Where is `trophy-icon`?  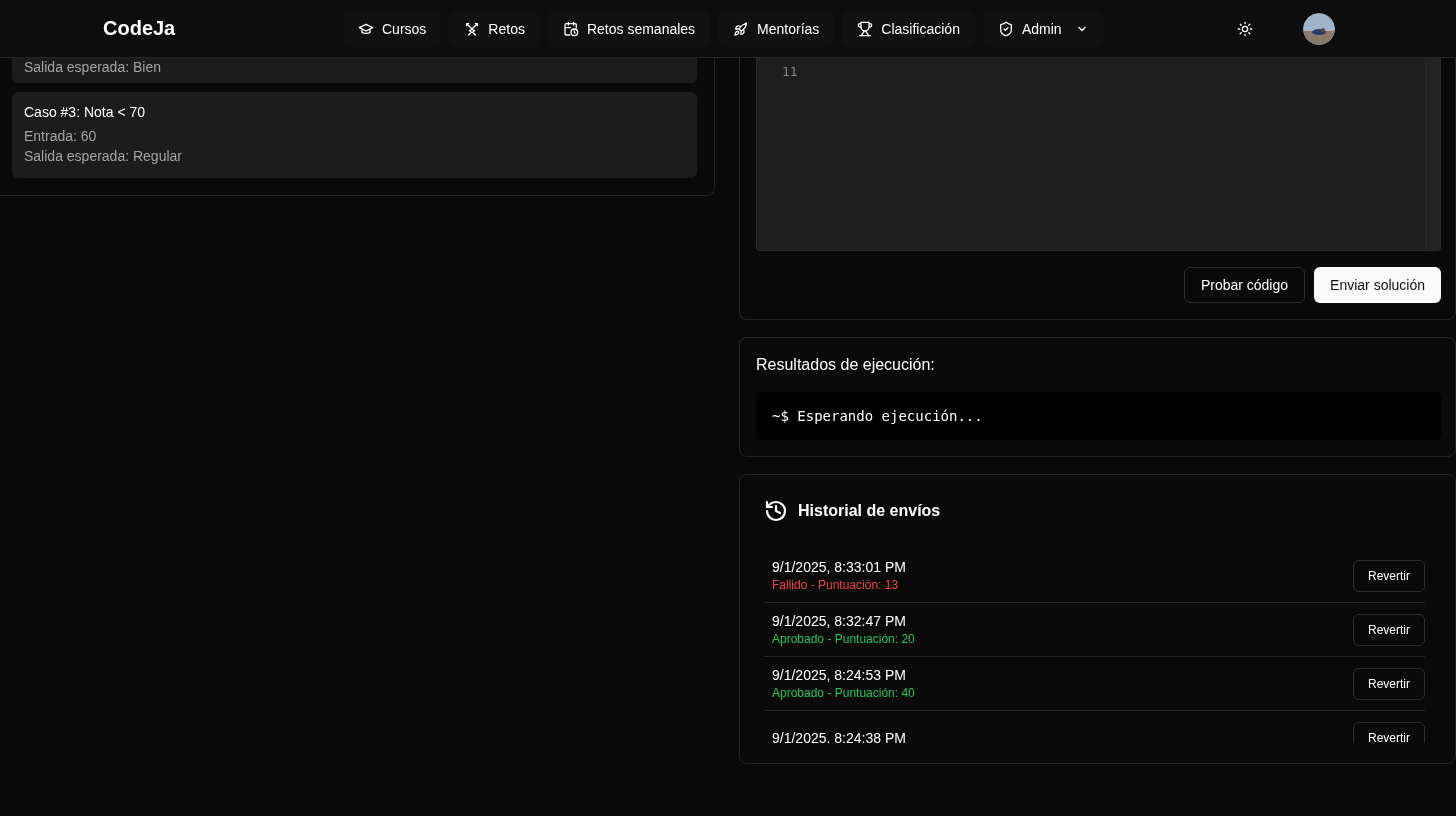
trophy-icon is located at coordinates (865, 28).